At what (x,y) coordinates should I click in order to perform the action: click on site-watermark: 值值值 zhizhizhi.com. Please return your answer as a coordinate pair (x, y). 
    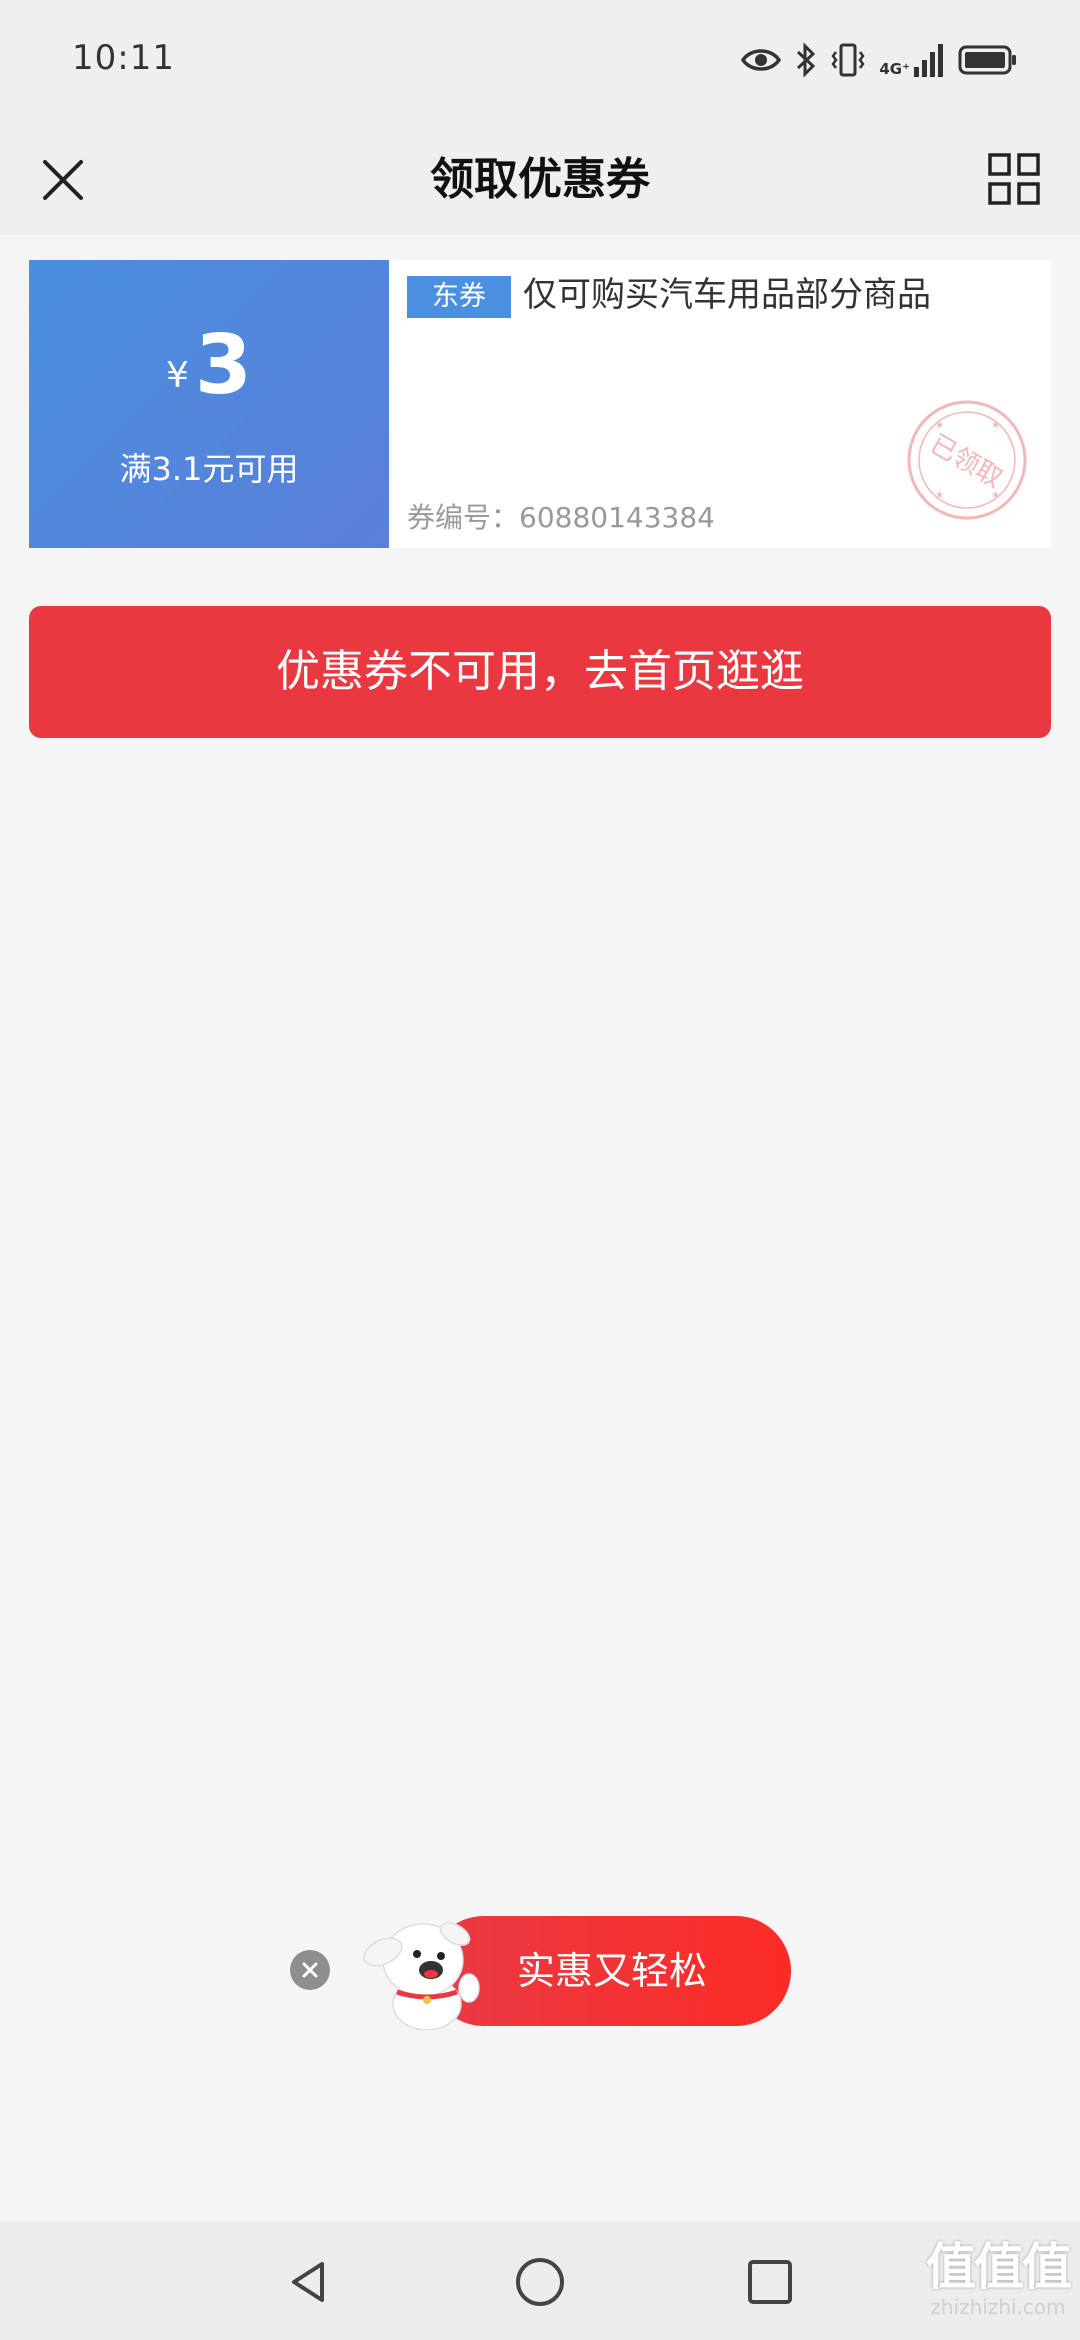
    Looking at the image, I should click on (999, 2278).